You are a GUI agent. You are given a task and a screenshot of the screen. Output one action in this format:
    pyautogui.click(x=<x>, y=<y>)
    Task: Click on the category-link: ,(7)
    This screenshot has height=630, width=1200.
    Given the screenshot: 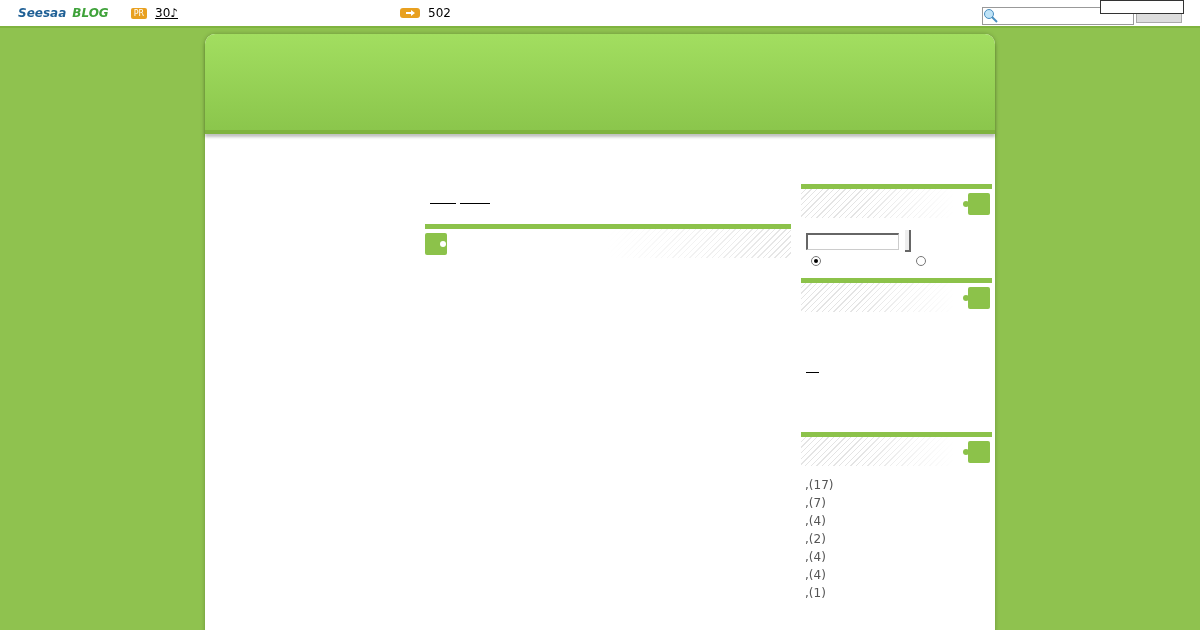 What is the action you would take?
    pyautogui.click(x=896, y=503)
    